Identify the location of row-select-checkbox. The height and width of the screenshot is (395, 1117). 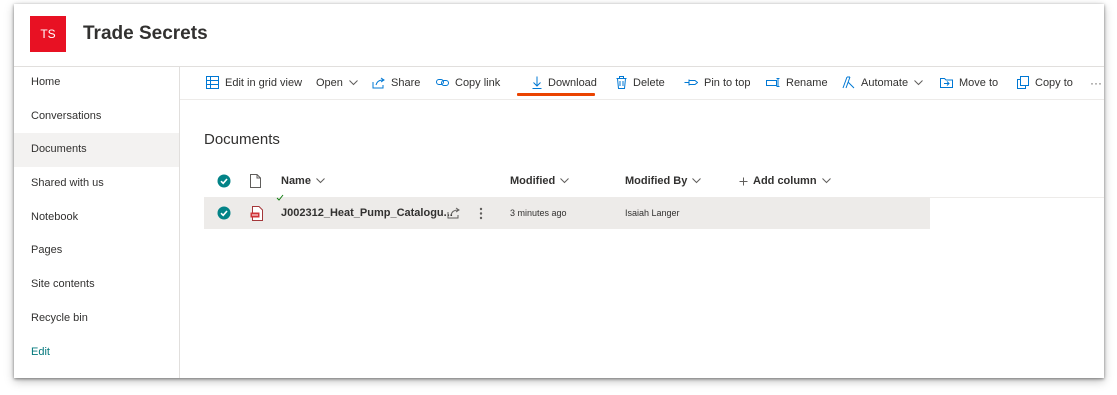
(224, 213).